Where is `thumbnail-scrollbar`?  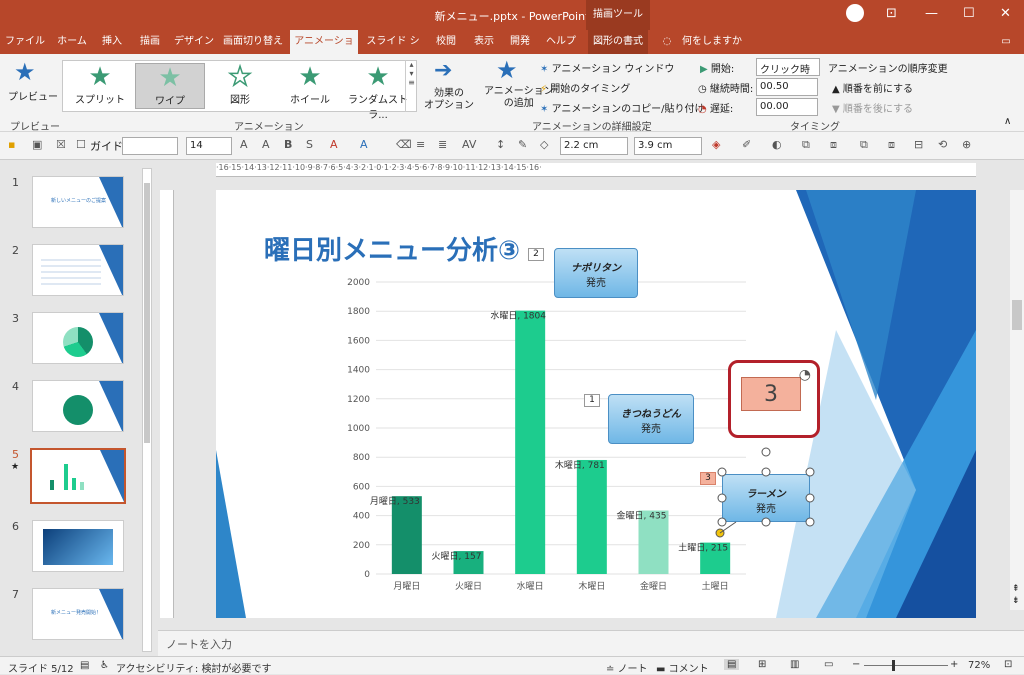 thumbnail-scrollbar is located at coordinates (147, 410).